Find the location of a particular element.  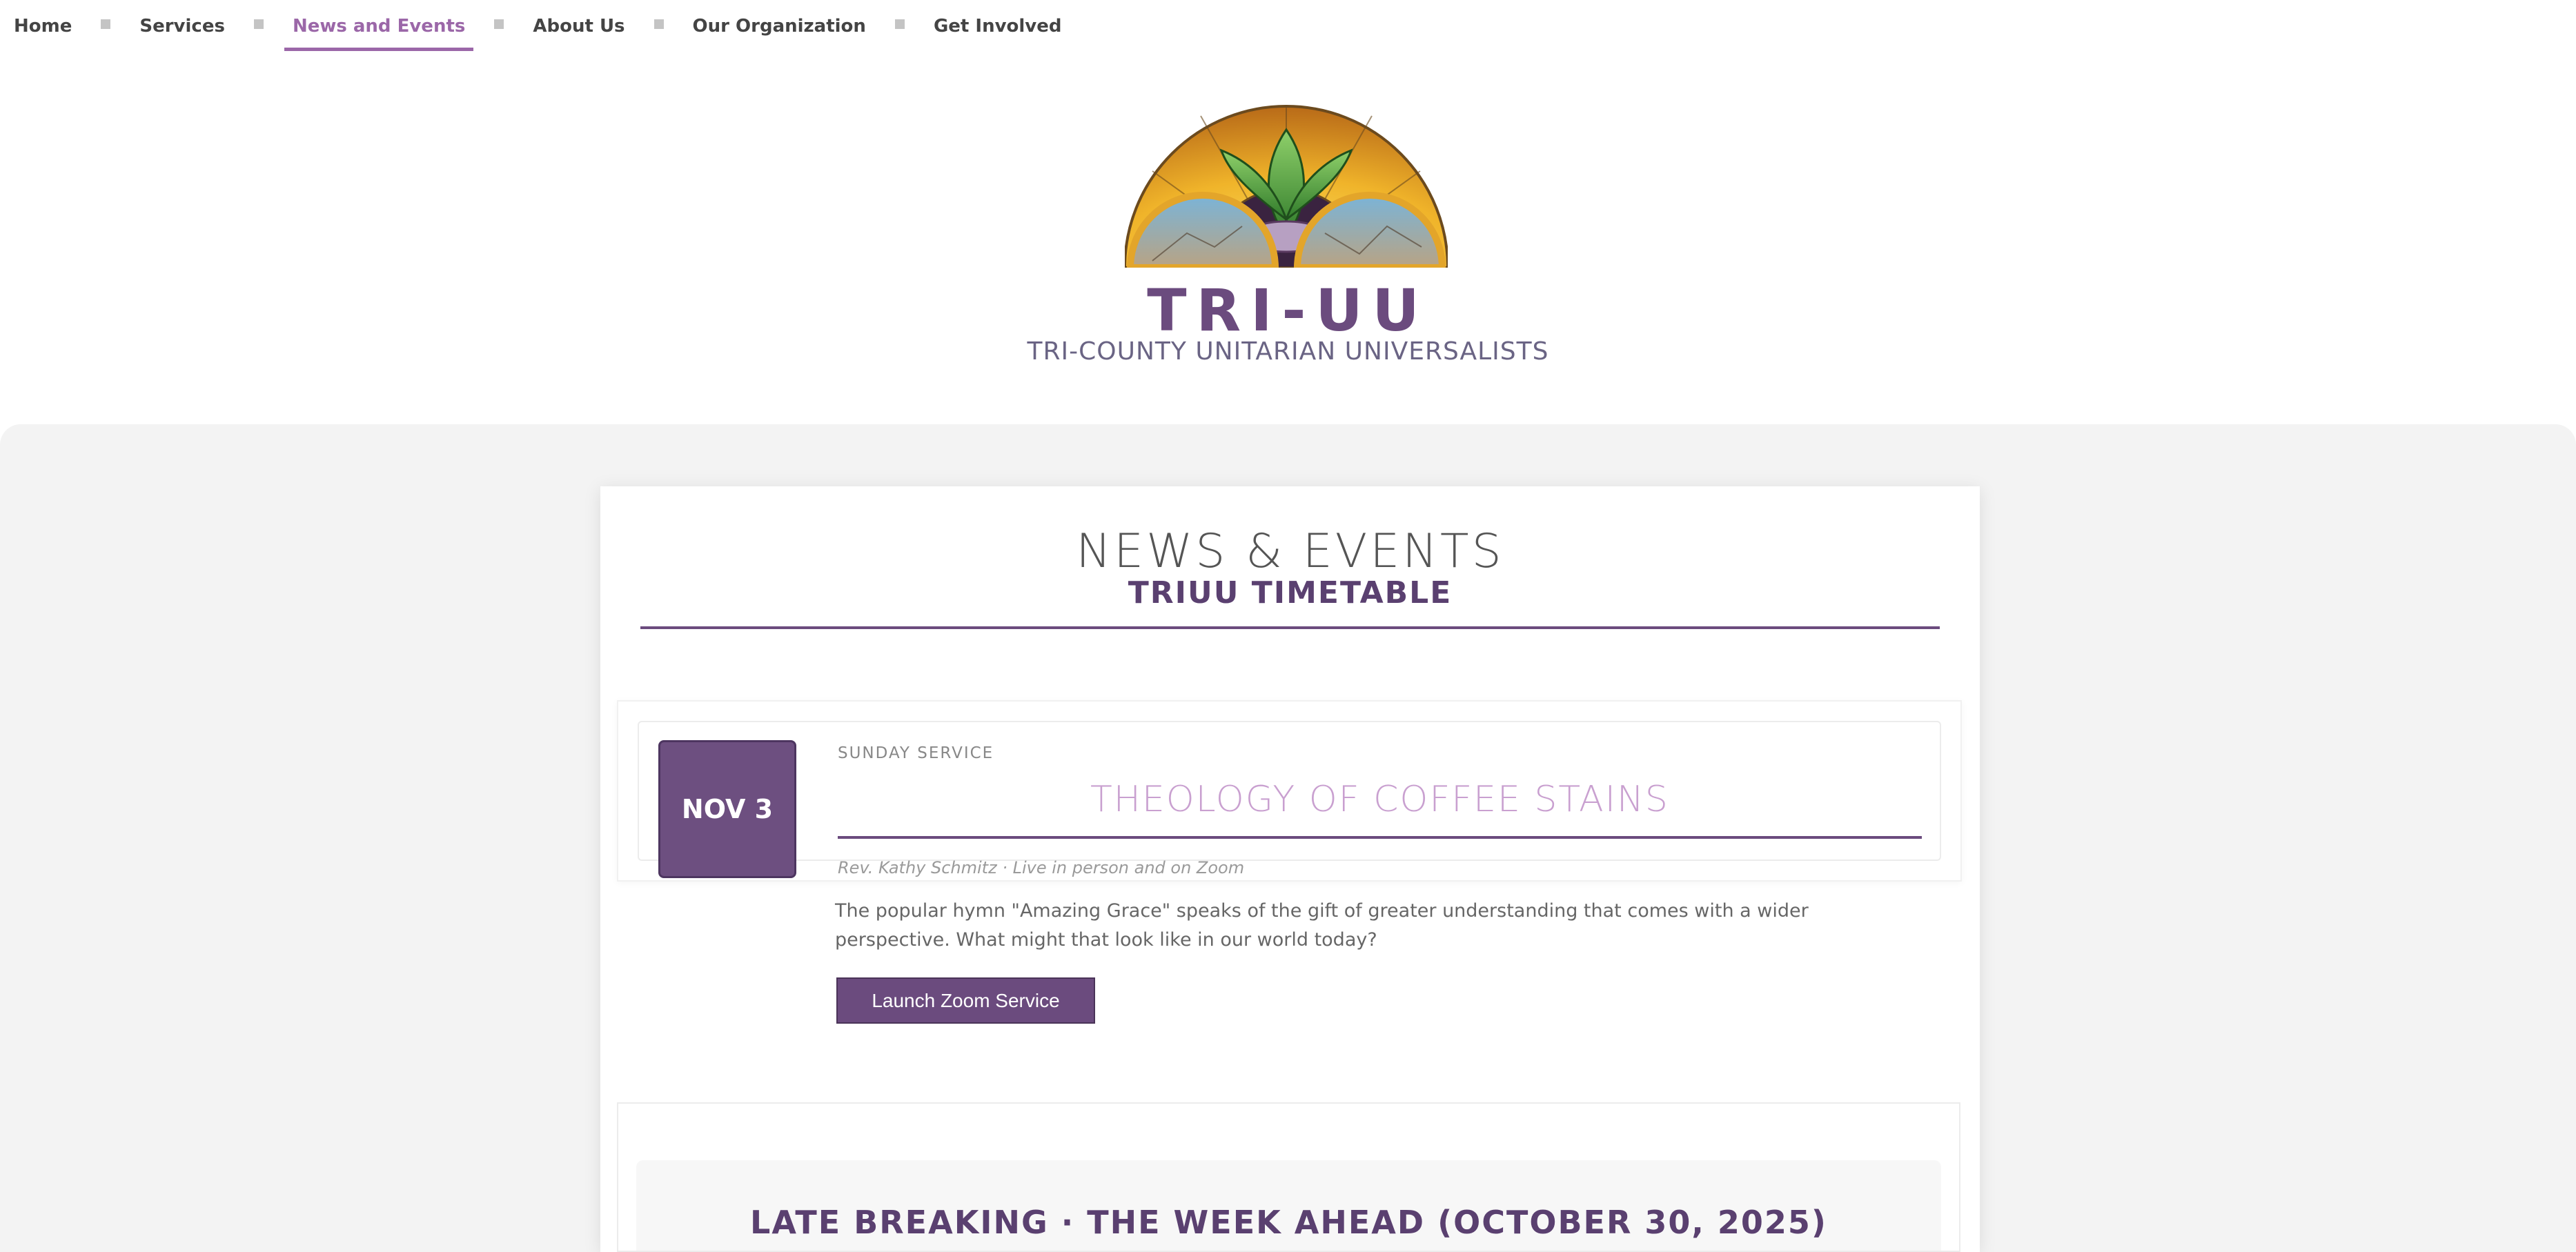

site-title: TRI-UU is located at coordinates (1288, 311).